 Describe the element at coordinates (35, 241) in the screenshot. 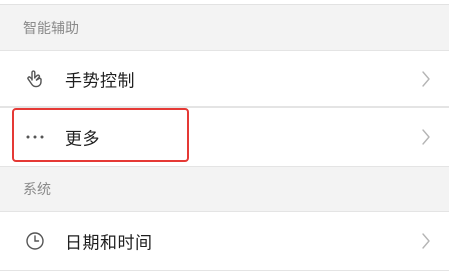

I see `clock-icon` at that location.